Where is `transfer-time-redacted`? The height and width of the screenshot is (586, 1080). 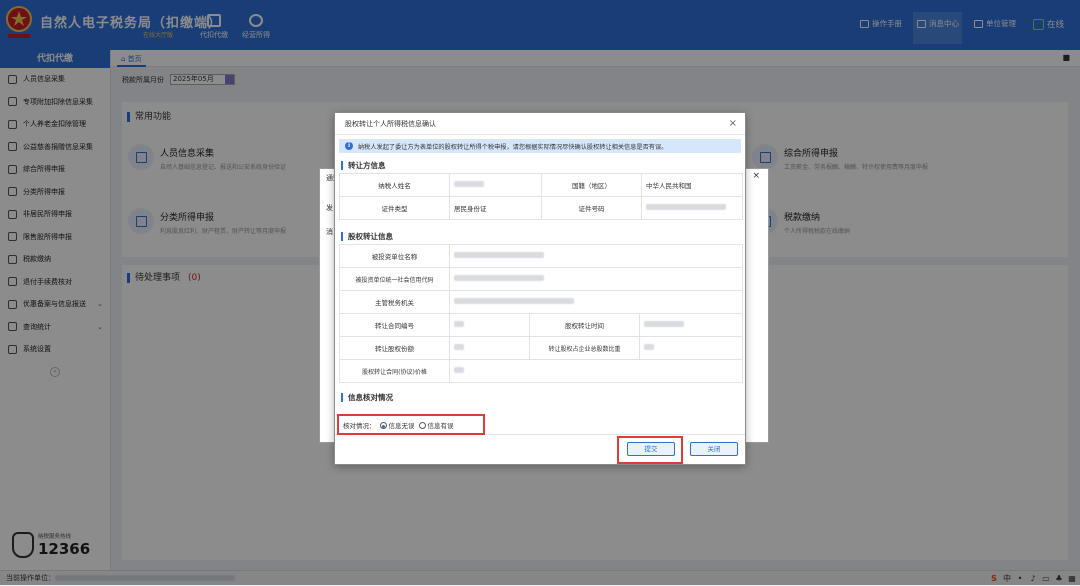
transfer-time-redacted is located at coordinates (664, 324).